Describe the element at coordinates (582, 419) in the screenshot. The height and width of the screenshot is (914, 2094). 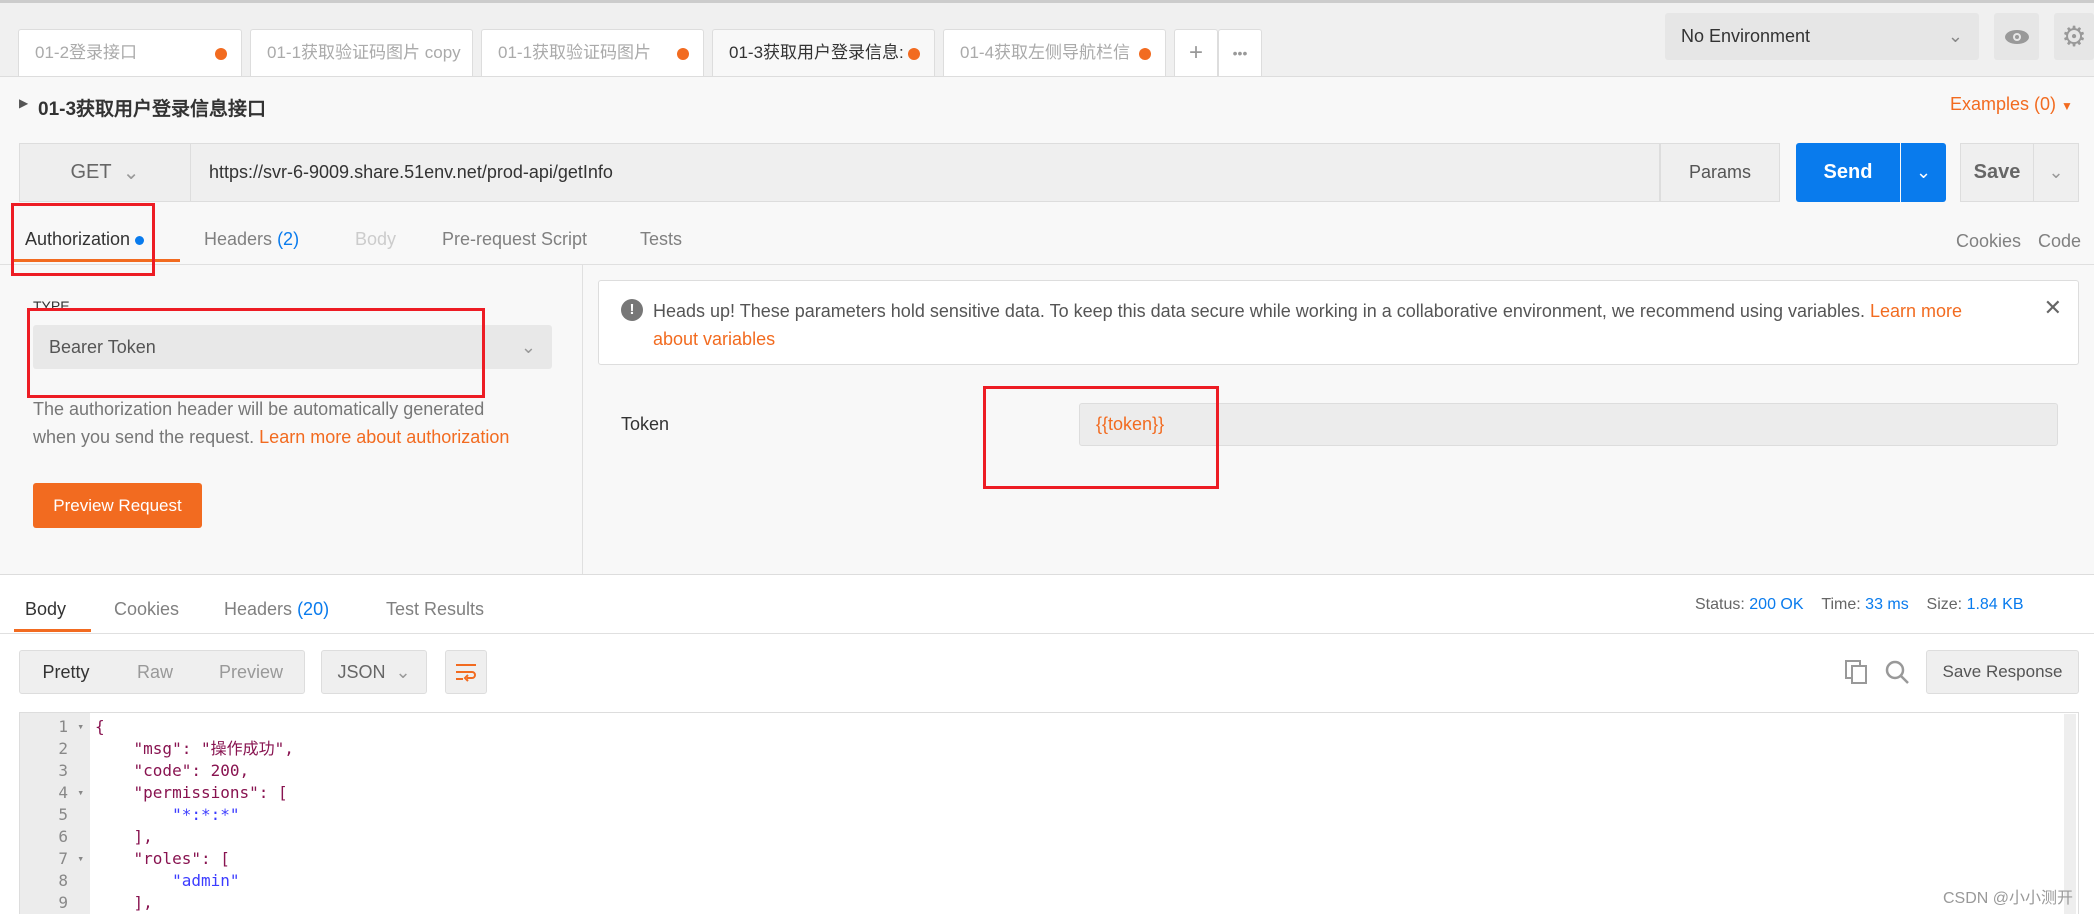
I see `panel-divider` at that location.